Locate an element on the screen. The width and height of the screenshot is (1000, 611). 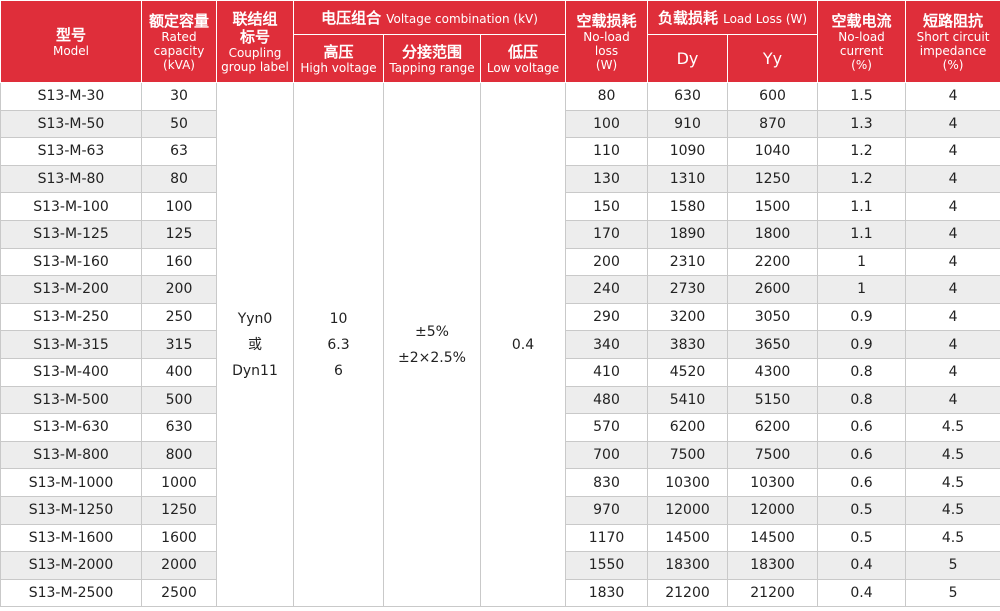
header-noload-current-en3: (%) is located at coordinates (861, 64).